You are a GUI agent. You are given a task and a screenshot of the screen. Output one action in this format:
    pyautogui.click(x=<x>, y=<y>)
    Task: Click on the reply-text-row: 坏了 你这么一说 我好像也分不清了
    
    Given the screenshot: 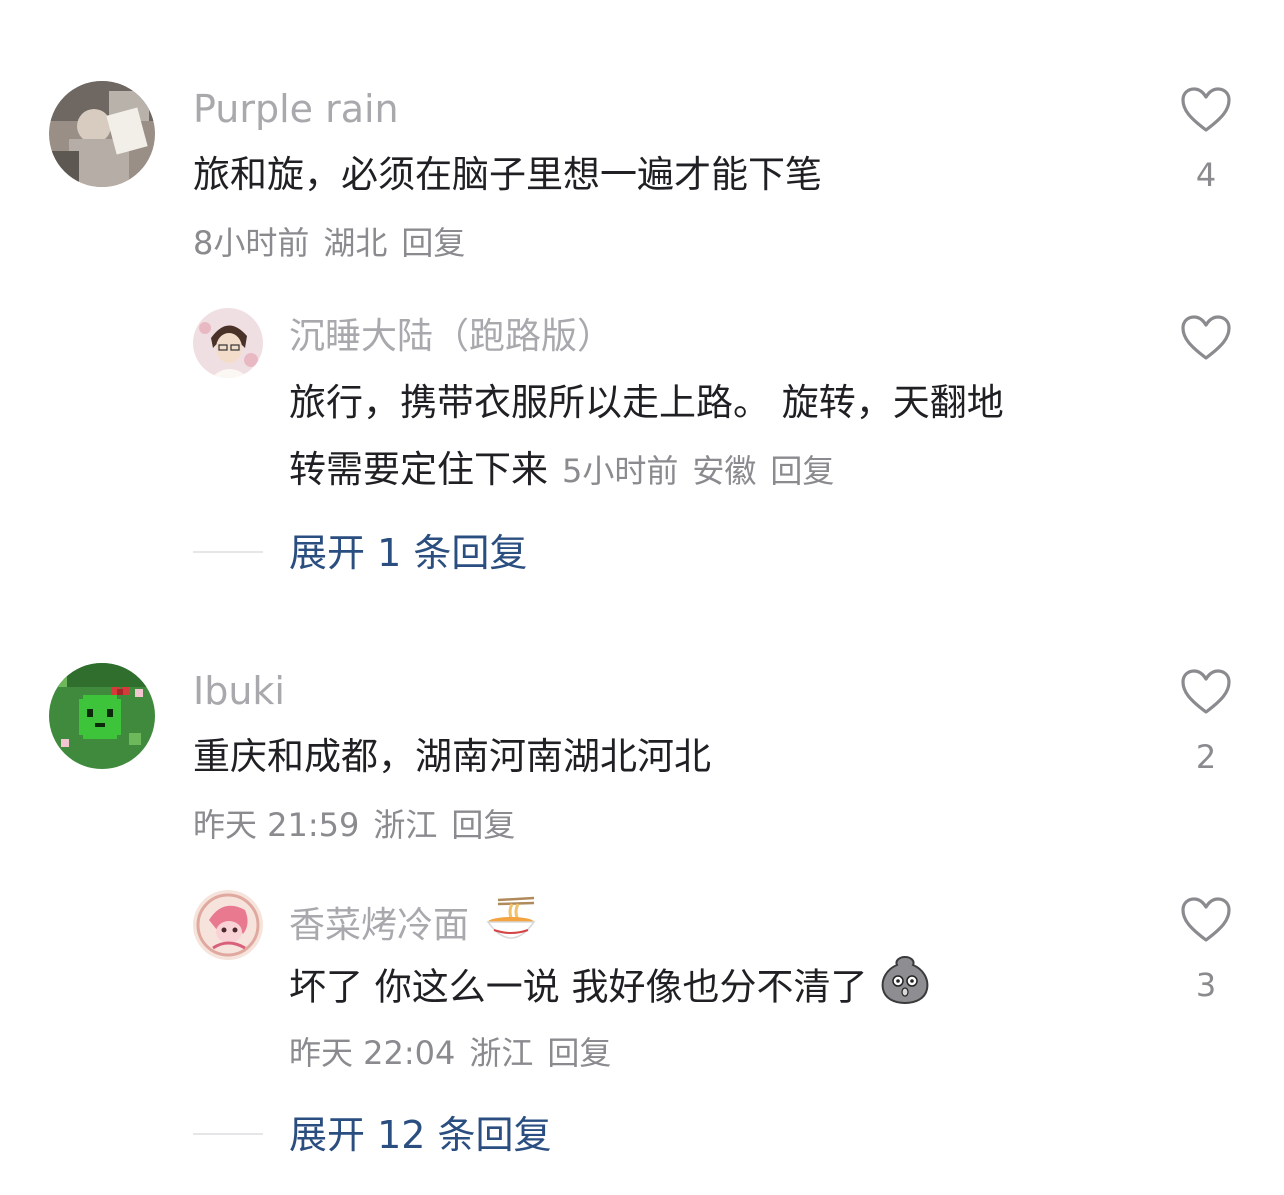 What is the action you would take?
    pyautogui.click(x=610, y=989)
    